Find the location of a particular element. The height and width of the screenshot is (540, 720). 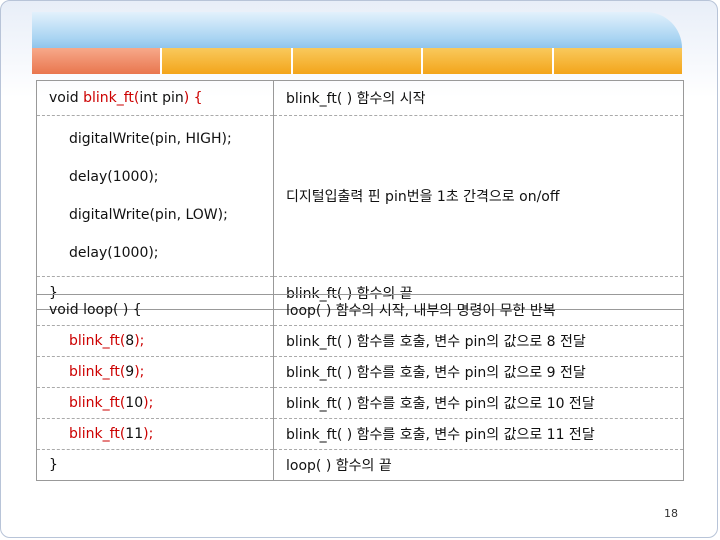

code-args: int pin is located at coordinates (161, 98).